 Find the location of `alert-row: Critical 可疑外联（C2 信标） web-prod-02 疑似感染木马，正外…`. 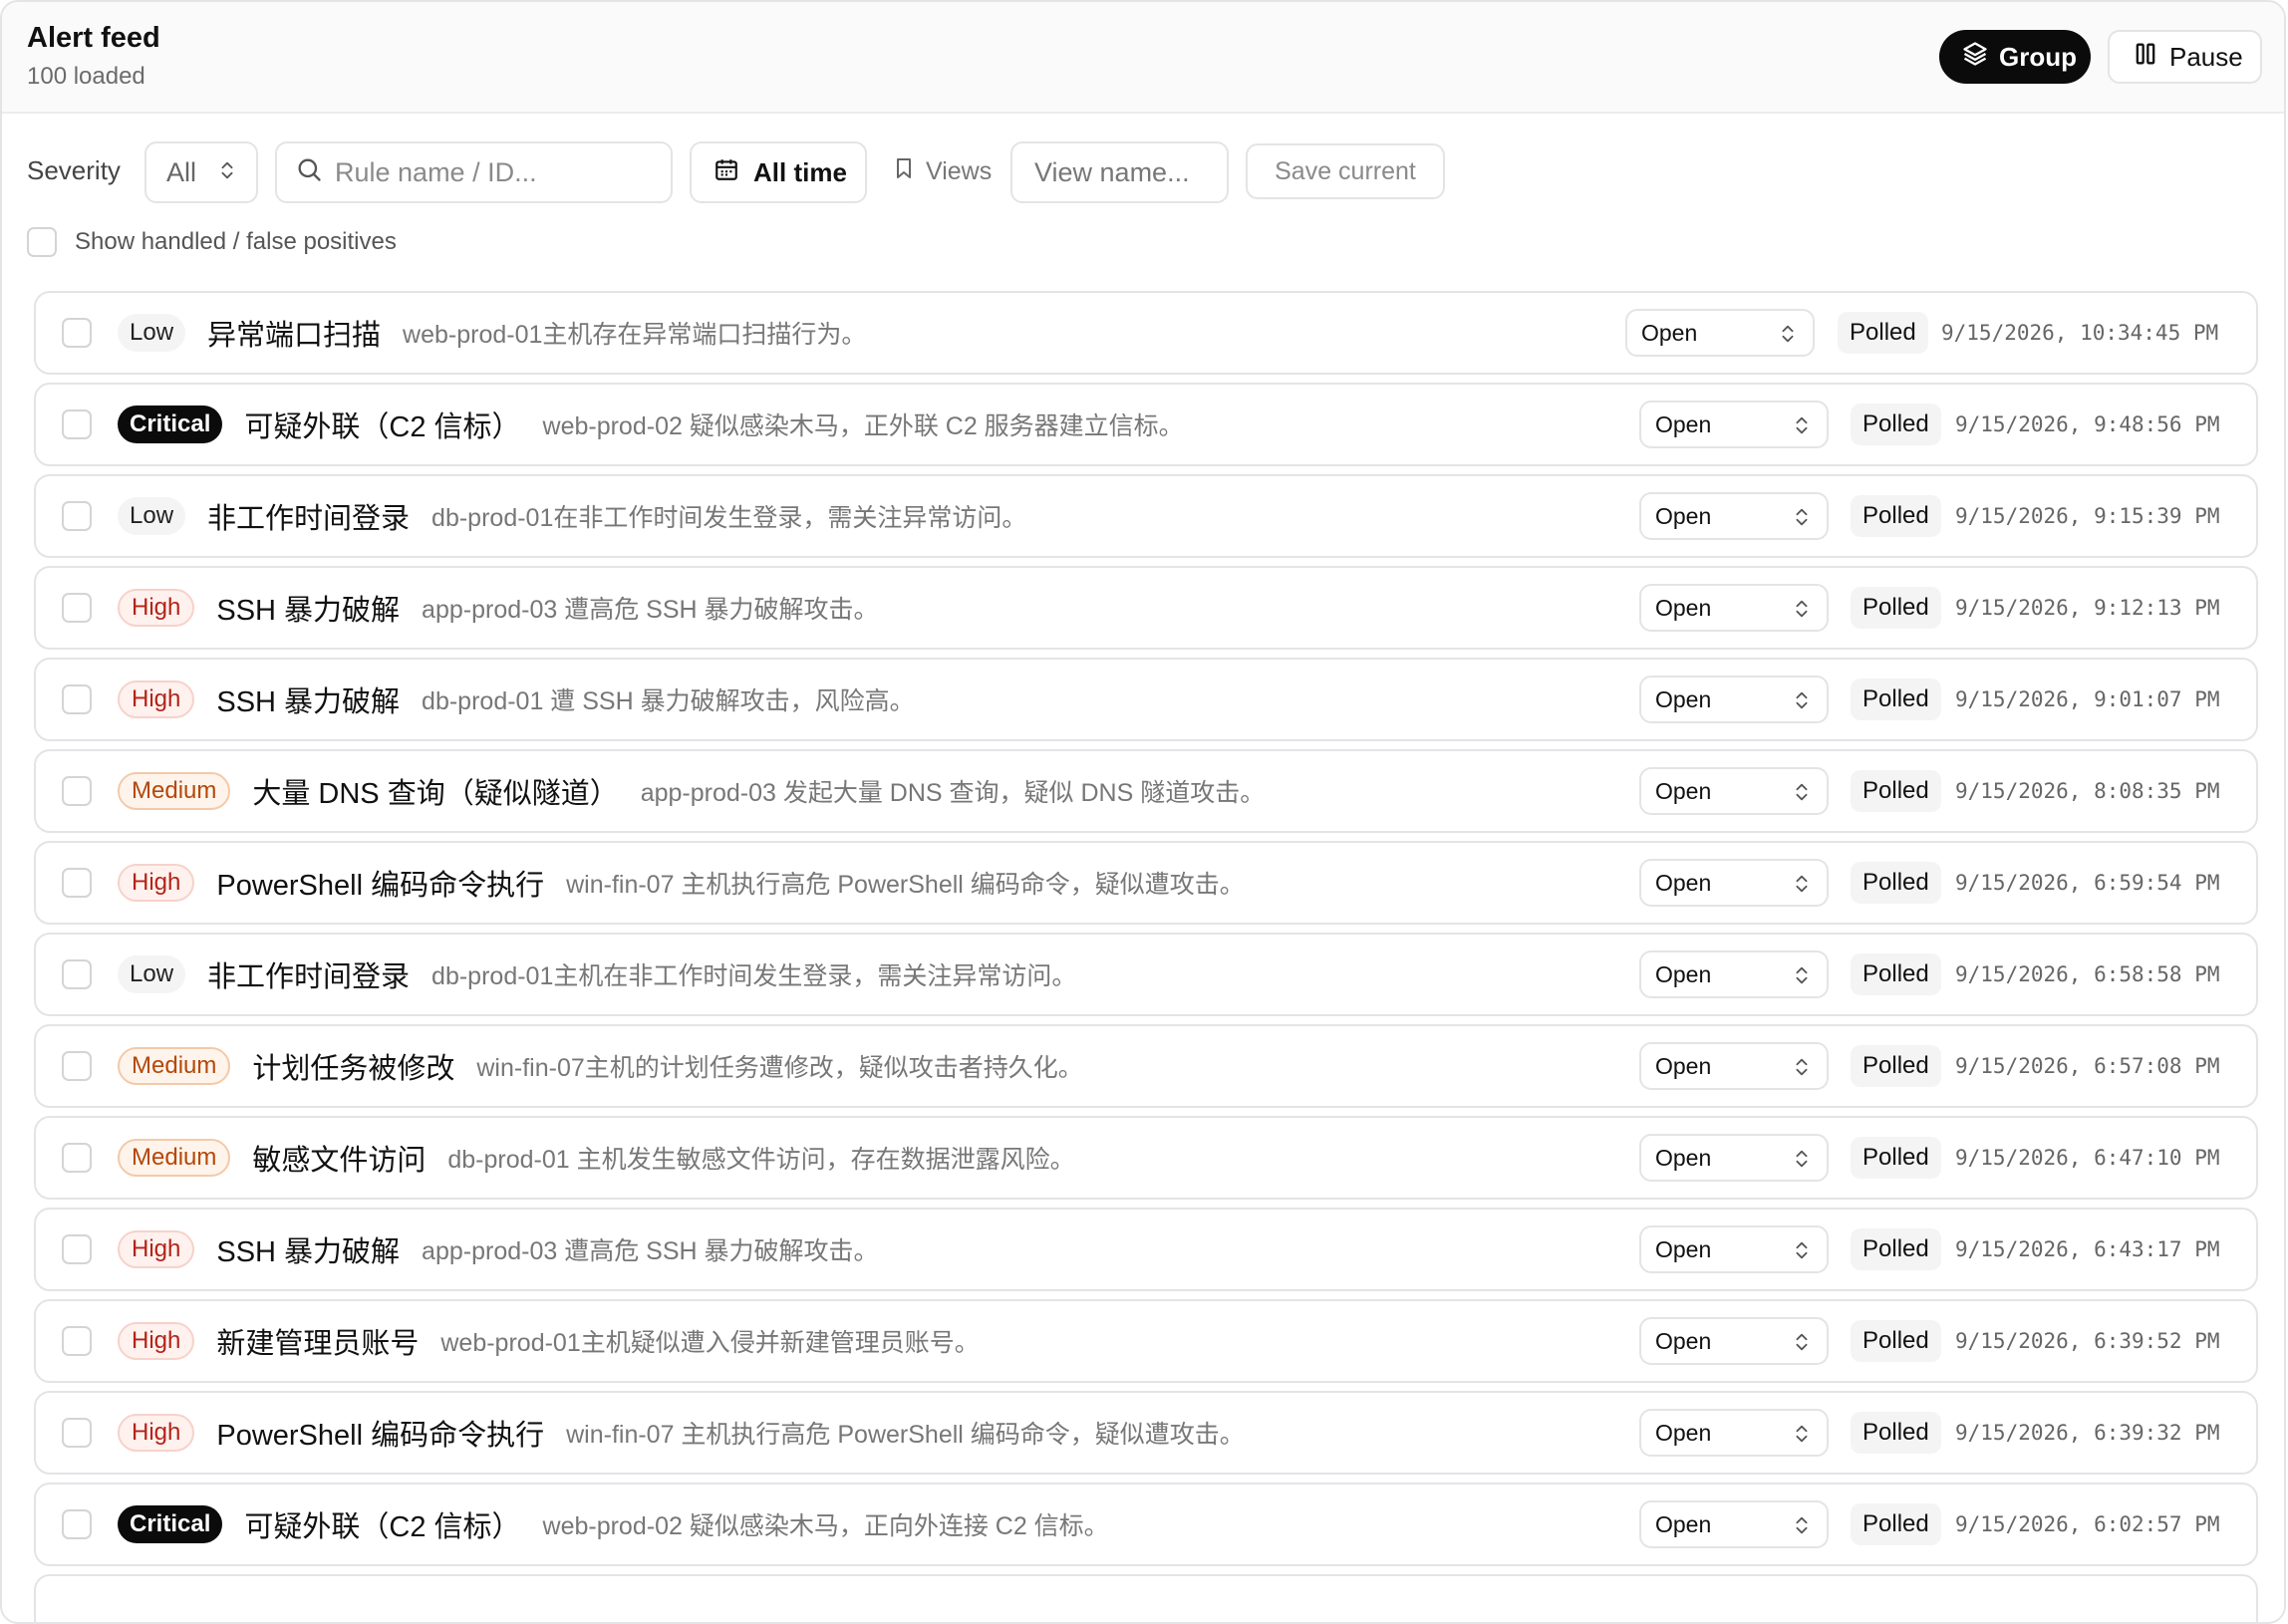

alert-row: Critical 可疑外联（C2 信标） web-prod-02 疑似感染木马，正外… is located at coordinates (1146, 425).